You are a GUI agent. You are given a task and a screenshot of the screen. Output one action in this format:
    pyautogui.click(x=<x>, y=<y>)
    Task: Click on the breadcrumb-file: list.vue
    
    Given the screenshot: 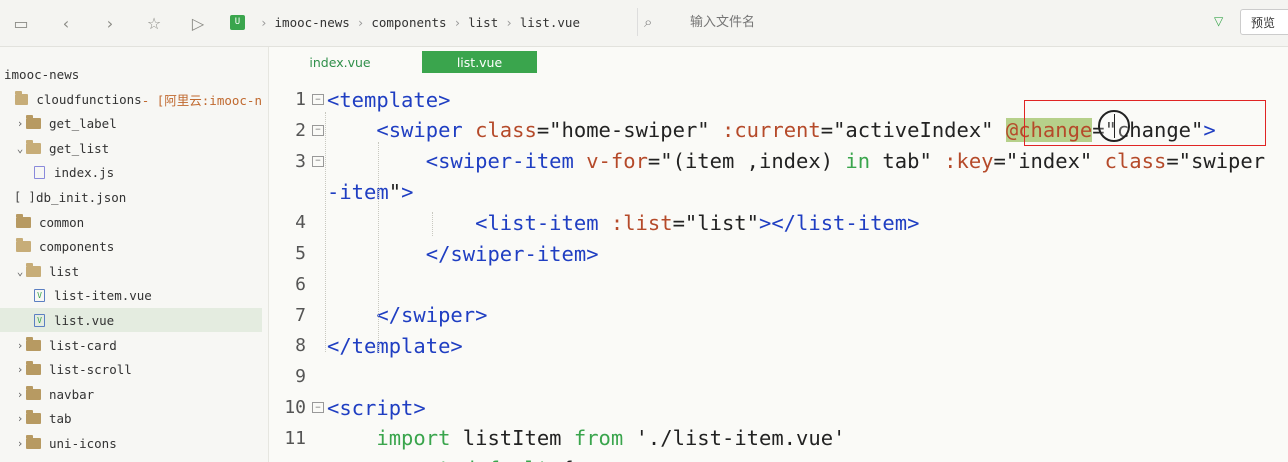 What is the action you would take?
    pyautogui.click(x=550, y=22)
    